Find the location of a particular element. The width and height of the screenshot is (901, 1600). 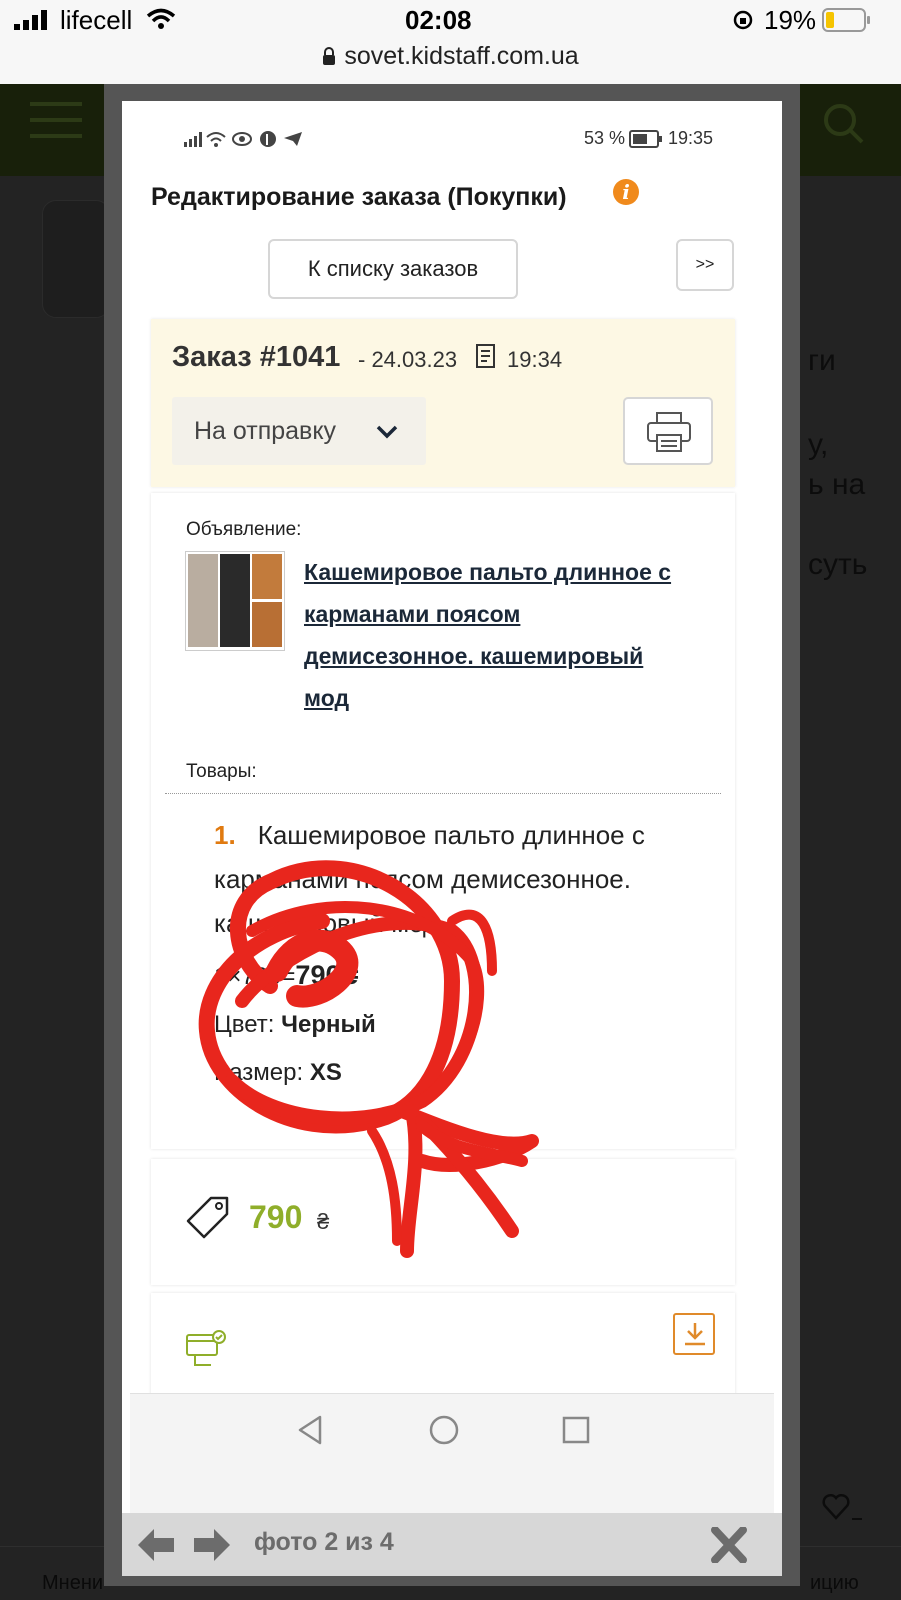

site-logo is located at coordinates (76, 259).